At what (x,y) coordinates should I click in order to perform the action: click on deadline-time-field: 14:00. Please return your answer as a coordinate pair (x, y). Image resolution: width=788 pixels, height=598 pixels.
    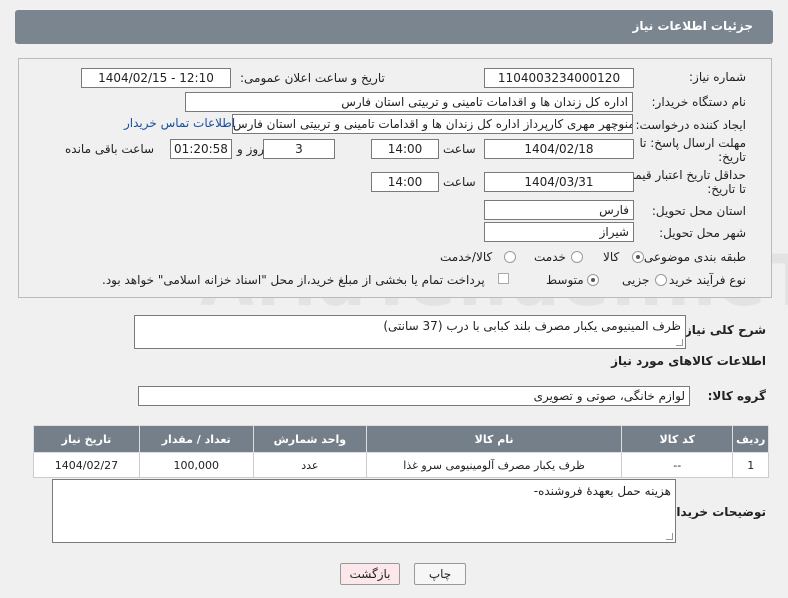
    Looking at the image, I should click on (405, 149).